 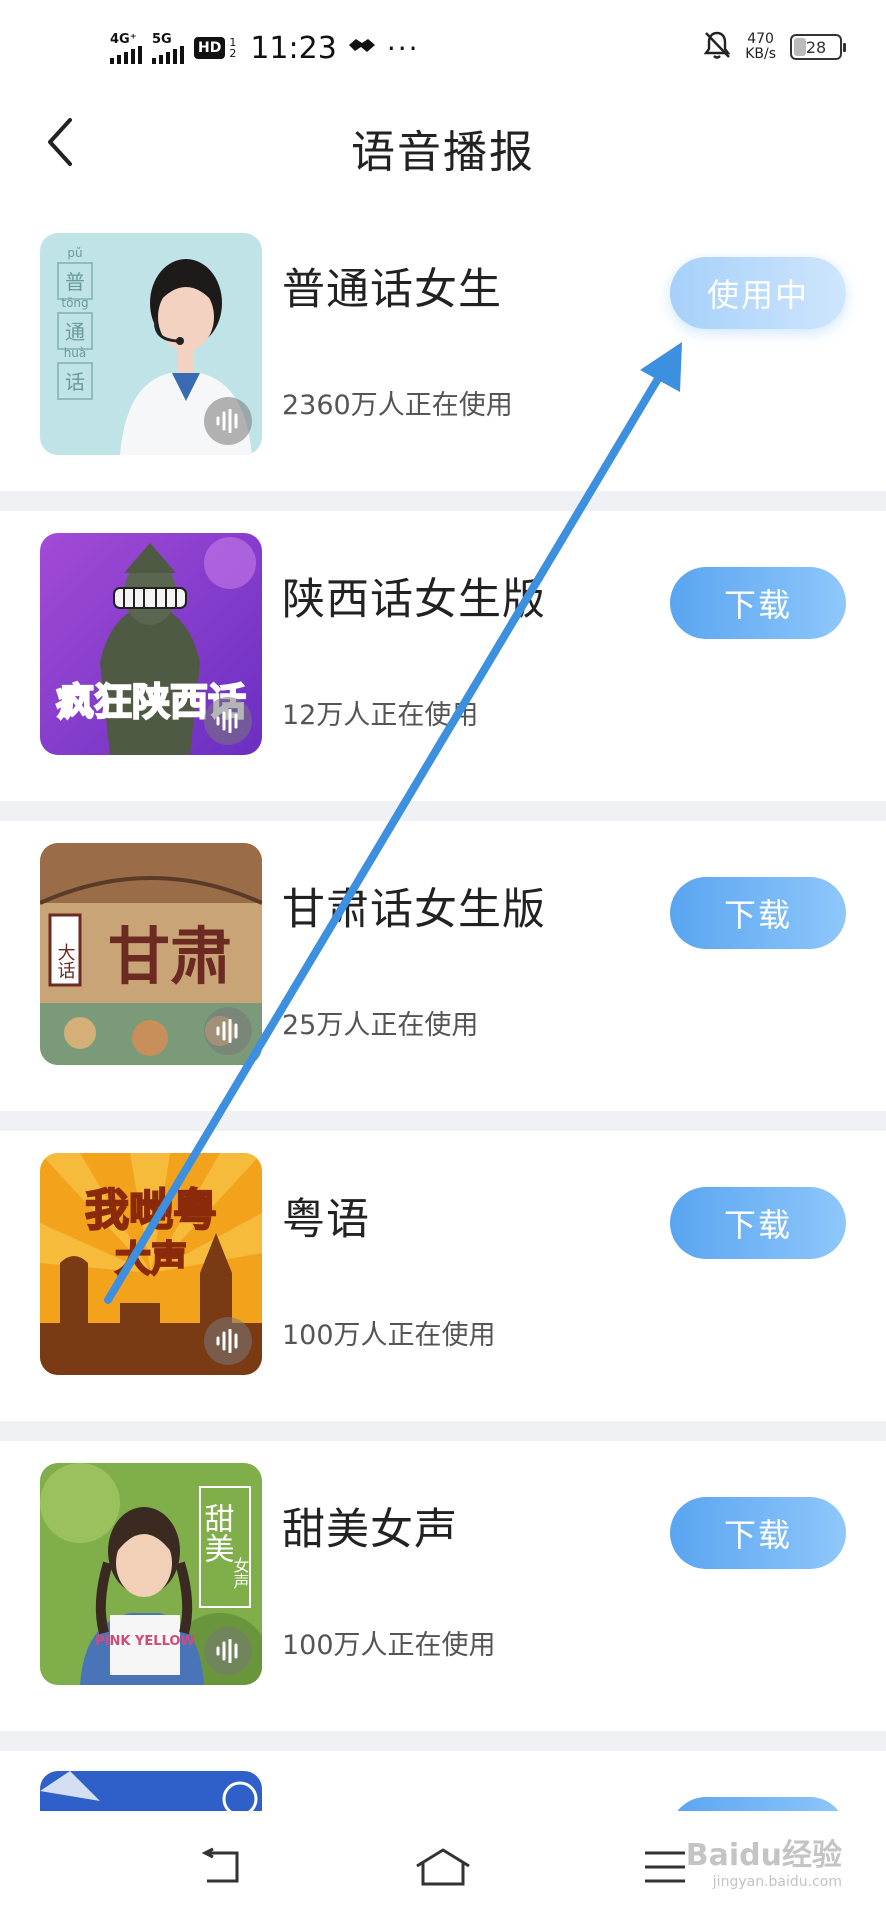 What do you see at coordinates (777, 1882) in the screenshot?
I see `watermark-url: jingyan.baidu.com` at bounding box center [777, 1882].